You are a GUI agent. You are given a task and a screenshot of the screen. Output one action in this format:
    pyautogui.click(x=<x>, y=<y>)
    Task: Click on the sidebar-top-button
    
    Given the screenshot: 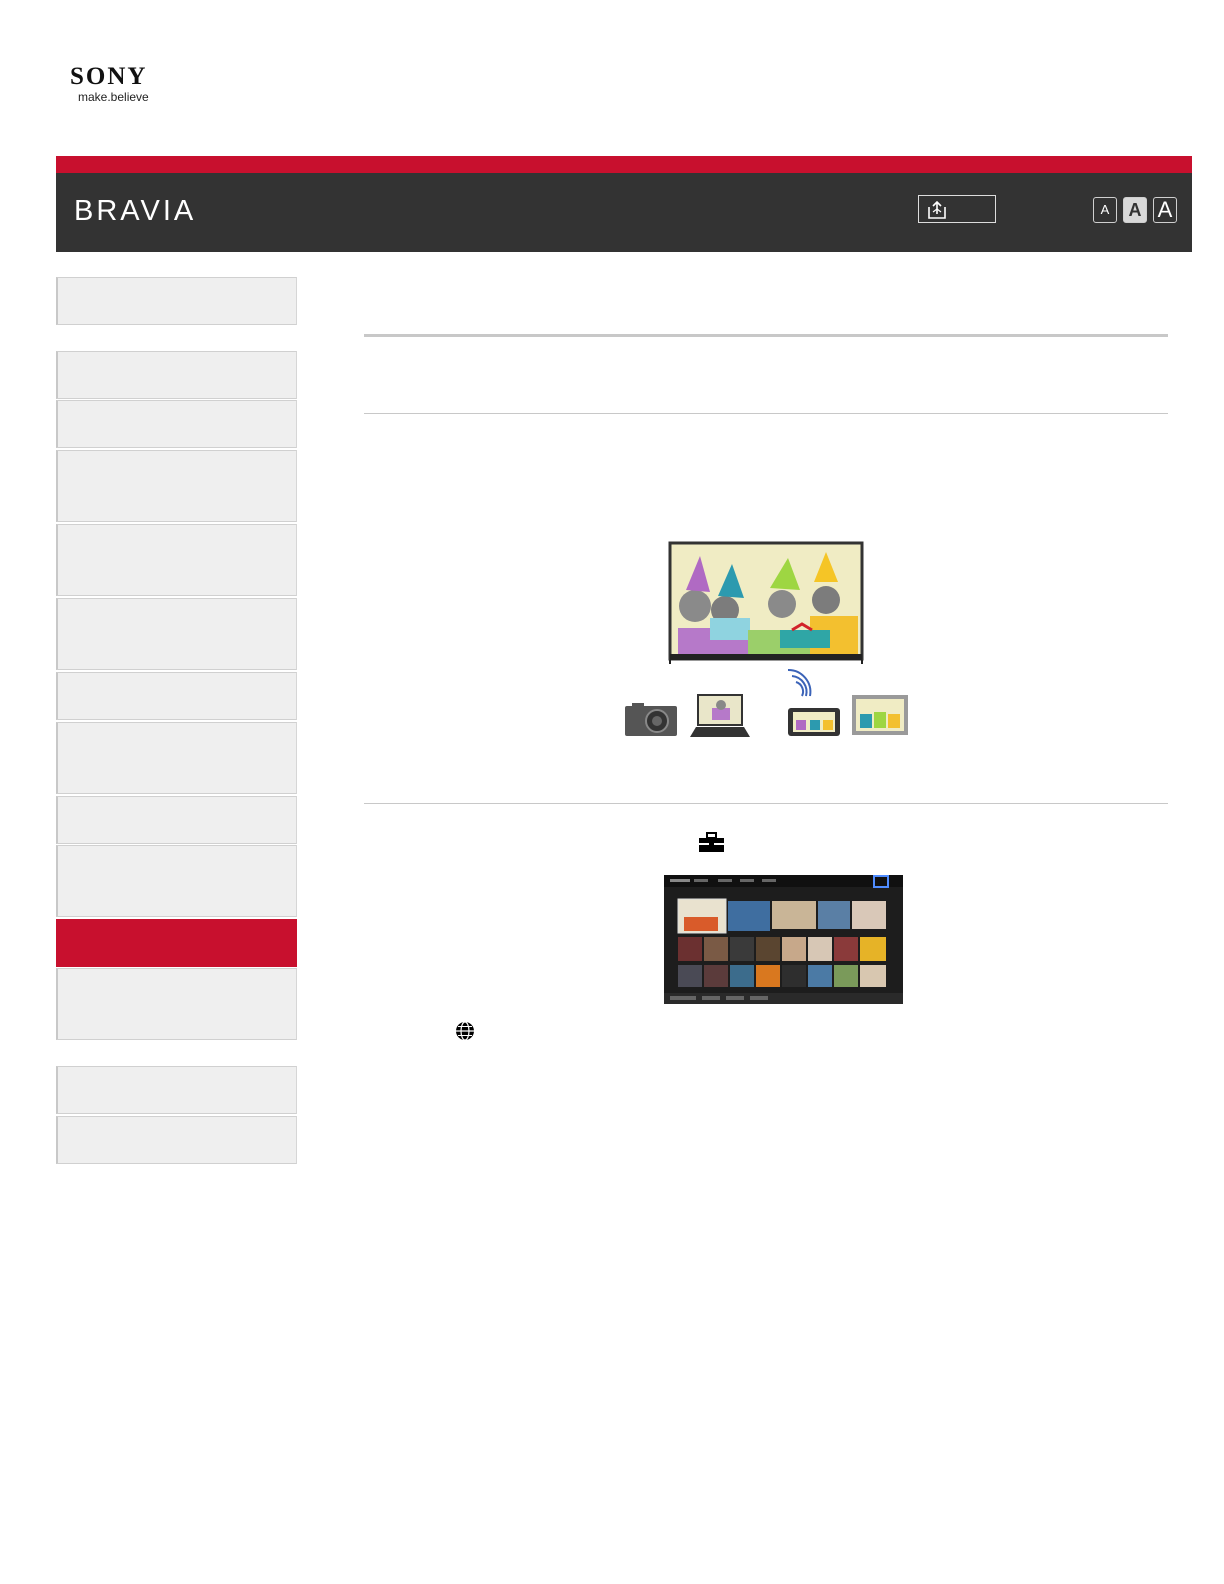 What is the action you would take?
    pyautogui.click(x=176, y=301)
    